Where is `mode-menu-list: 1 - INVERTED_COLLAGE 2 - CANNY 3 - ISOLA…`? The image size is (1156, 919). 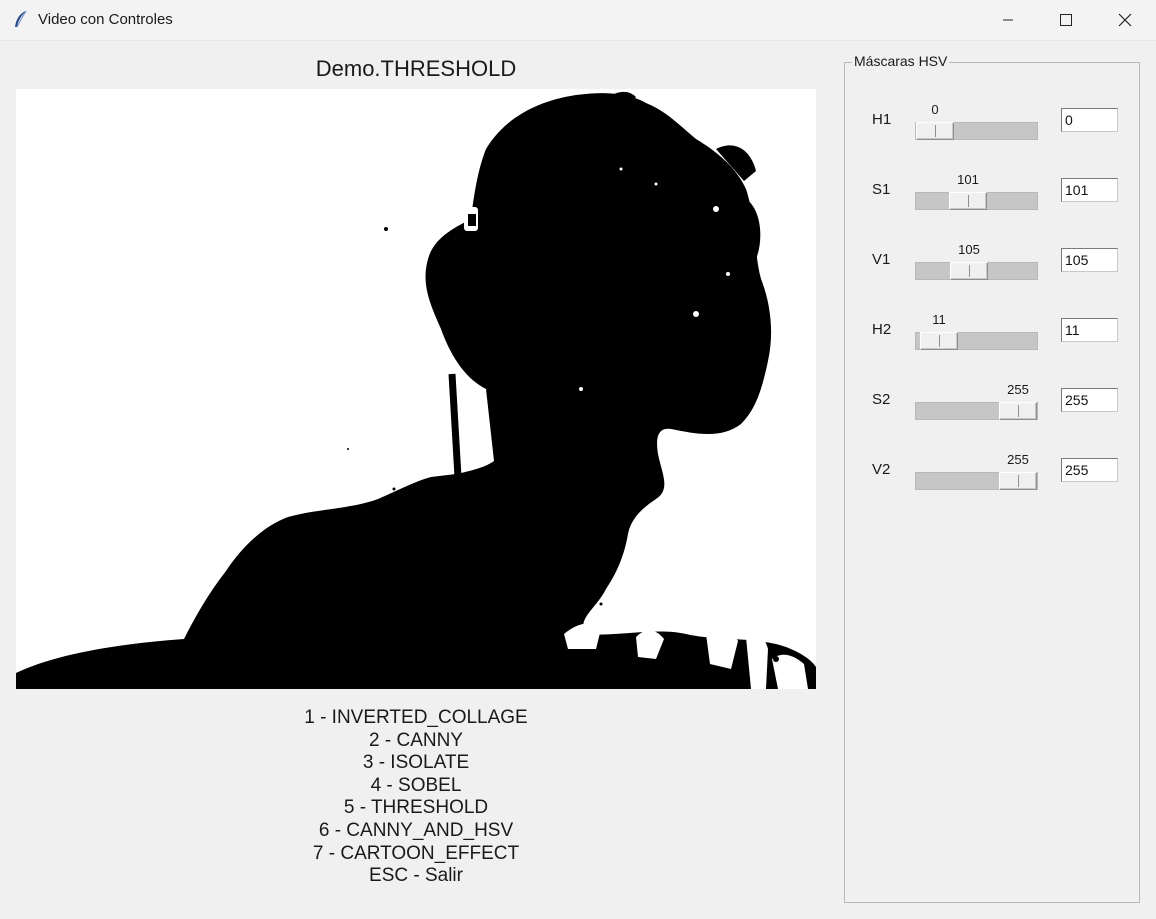
mode-menu-list: 1 - INVERTED_COLLAGE 2 - CANNY 3 - ISOLA… is located at coordinates (416, 797).